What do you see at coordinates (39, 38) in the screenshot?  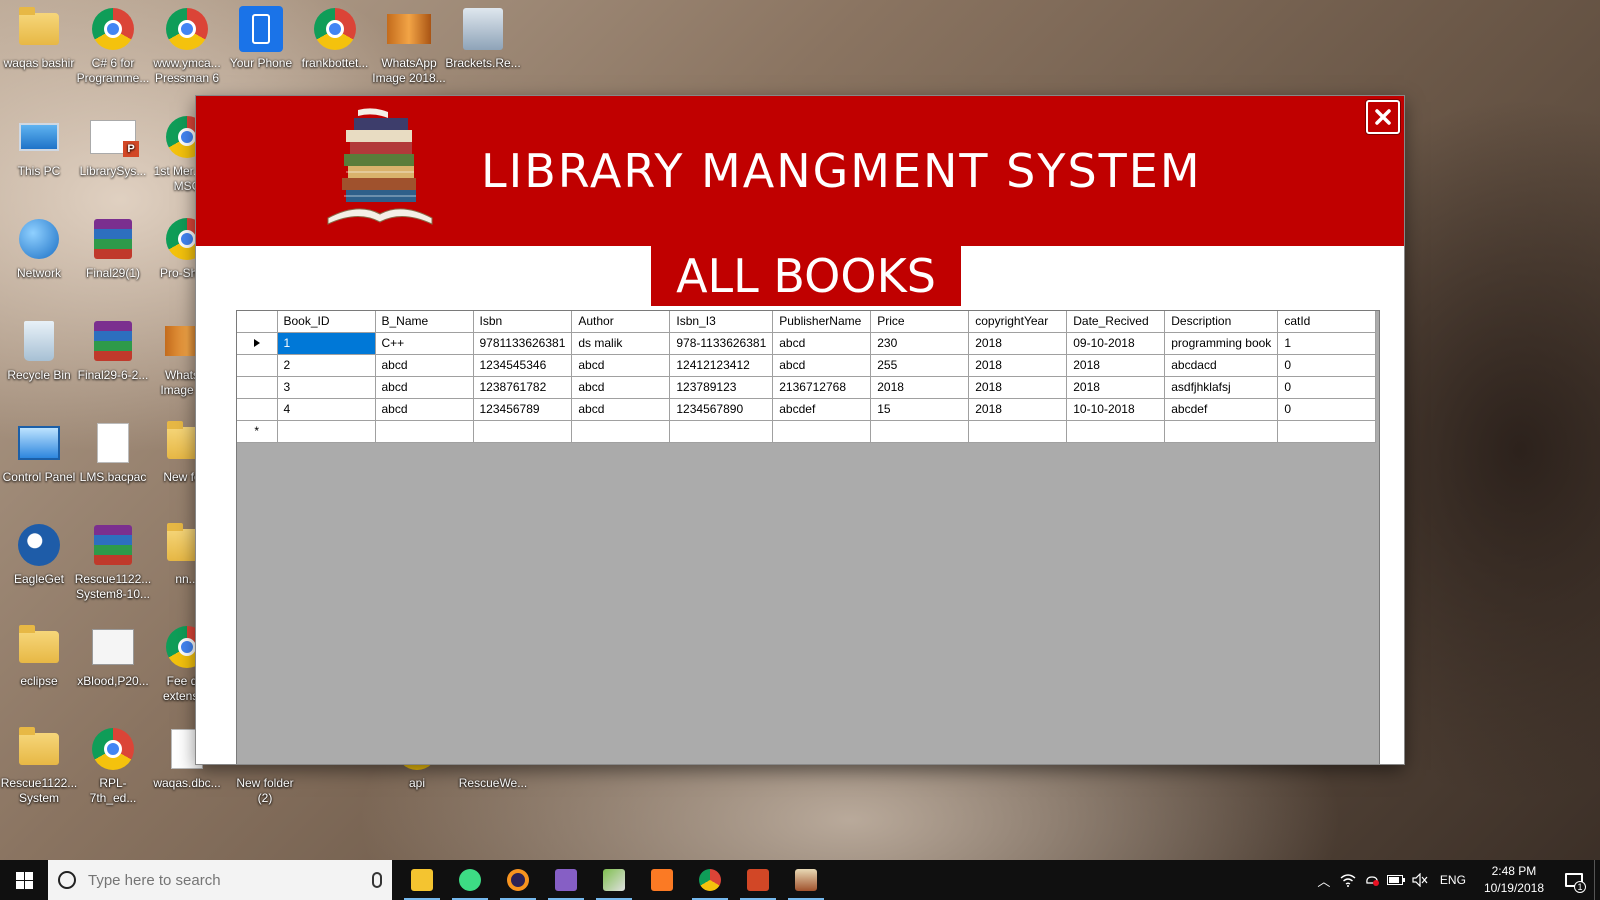 I see `desktop-icon-waqas-bashir: waqas bashir` at bounding box center [39, 38].